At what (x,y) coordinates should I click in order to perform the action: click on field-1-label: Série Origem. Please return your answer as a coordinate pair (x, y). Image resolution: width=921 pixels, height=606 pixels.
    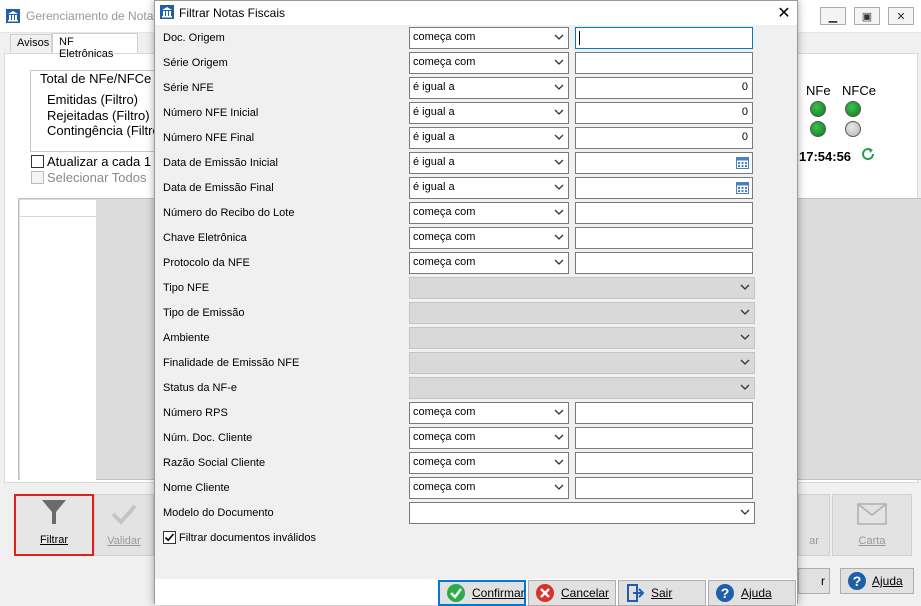
    Looking at the image, I should click on (195, 63).